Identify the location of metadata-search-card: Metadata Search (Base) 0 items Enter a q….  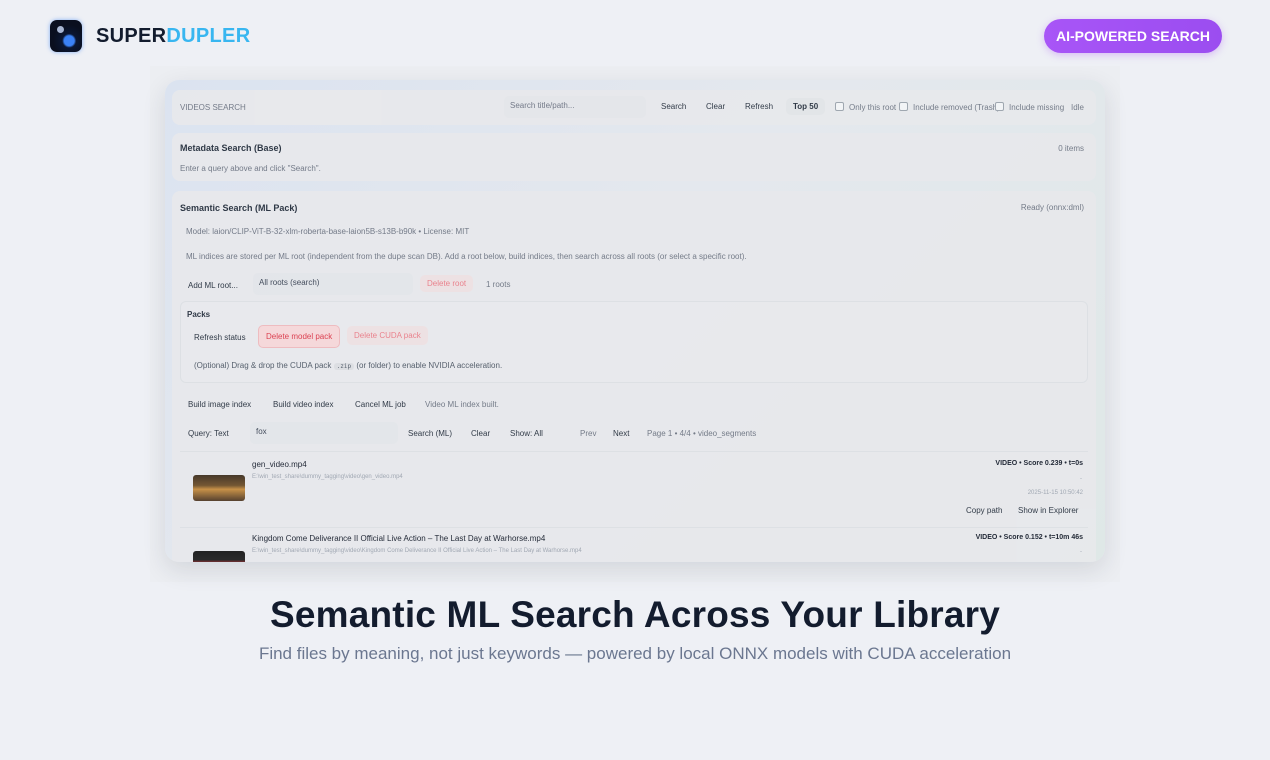
(634, 157).